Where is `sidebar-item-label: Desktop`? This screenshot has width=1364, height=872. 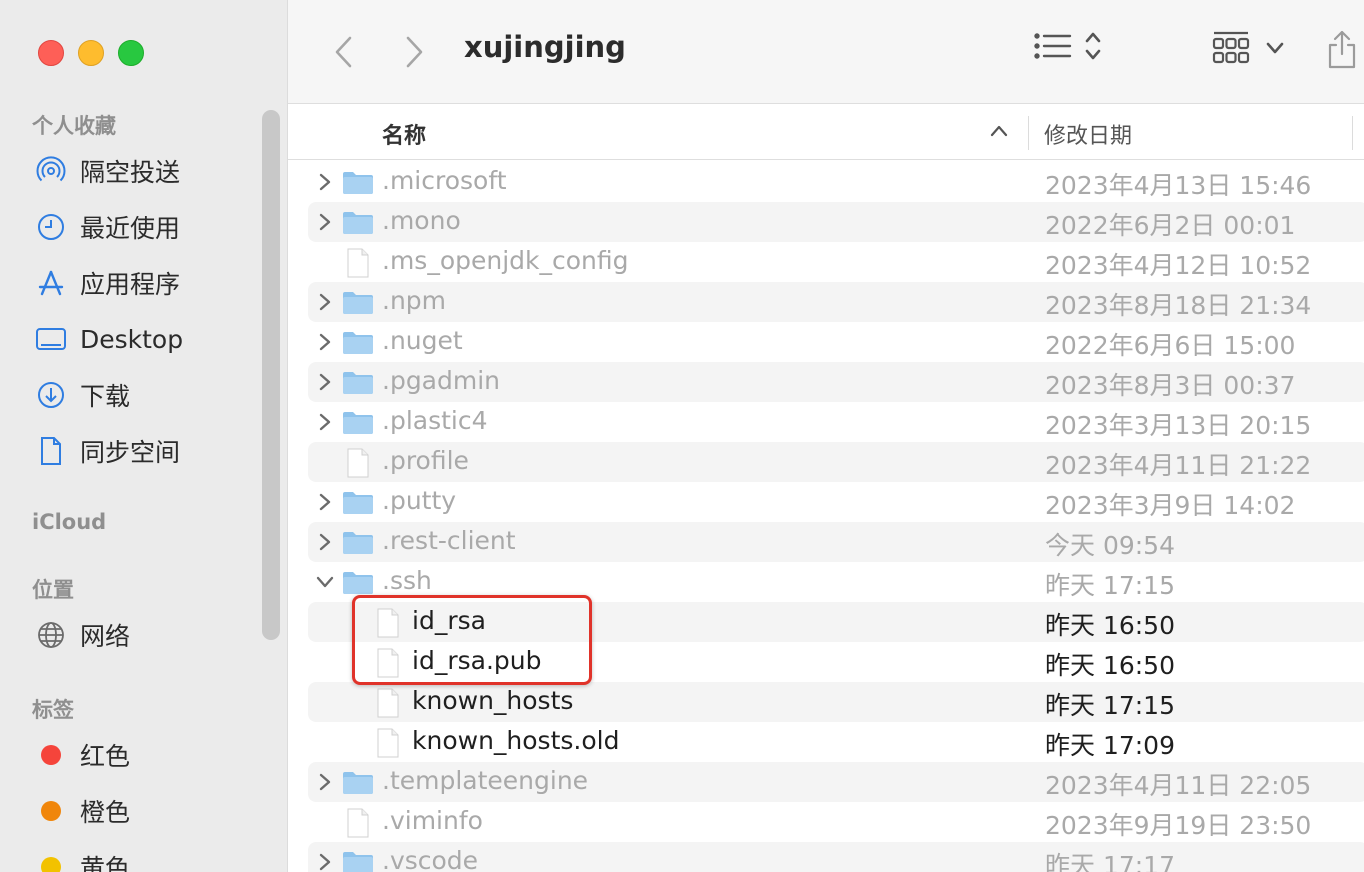 sidebar-item-label: Desktop is located at coordinates (132, 339).